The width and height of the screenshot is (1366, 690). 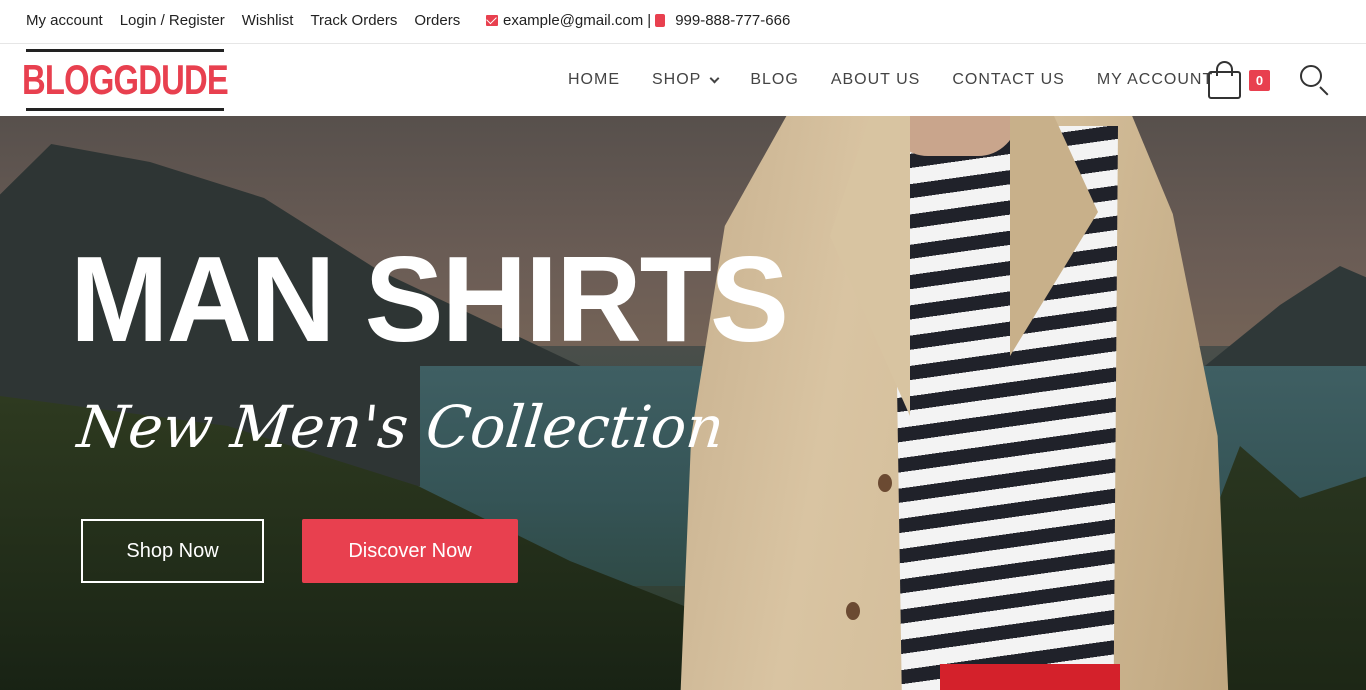 I want to click on nav-contact-us-label: CONTACT US, so click(x=1008, y=79).